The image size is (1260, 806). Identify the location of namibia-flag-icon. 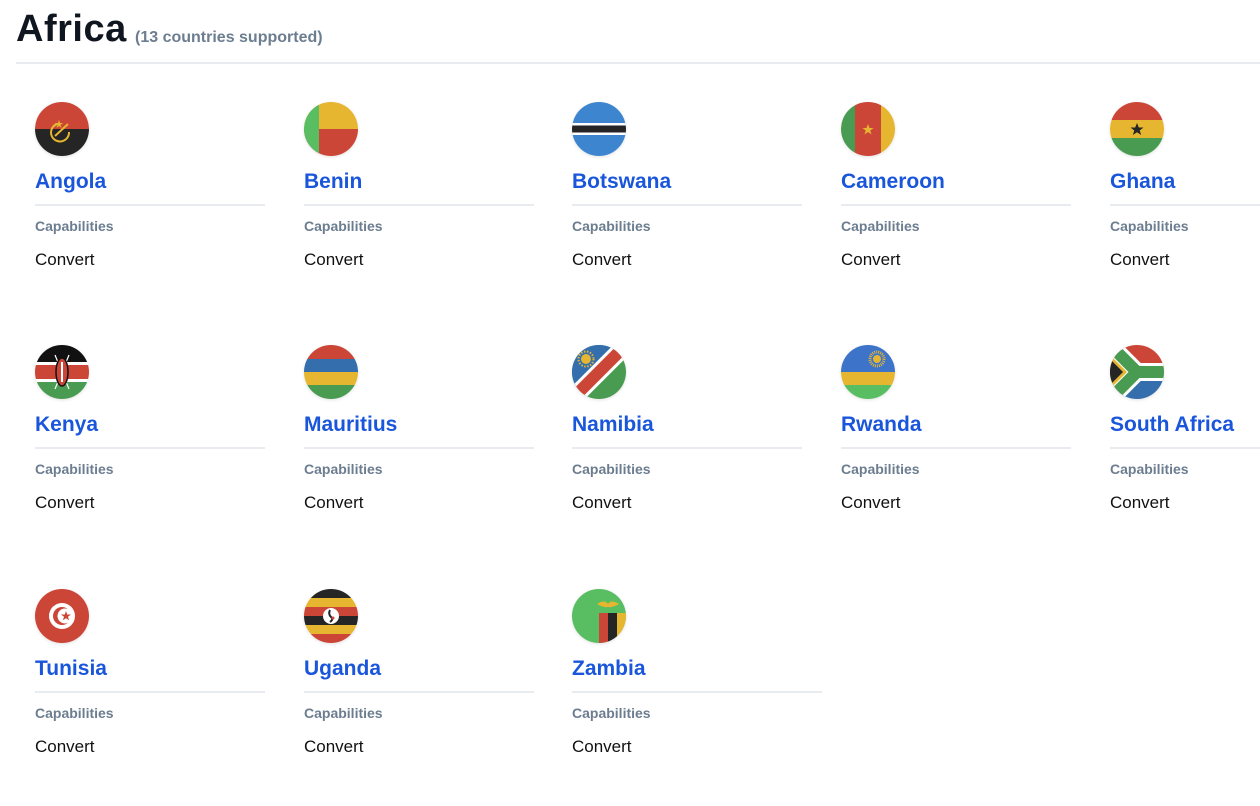
(599, 372).